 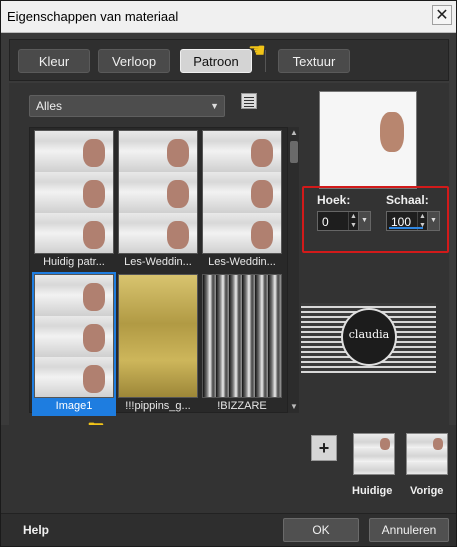 I want to click on dialog-footer: Help OK Annuleren, so click(x=228, y=529).